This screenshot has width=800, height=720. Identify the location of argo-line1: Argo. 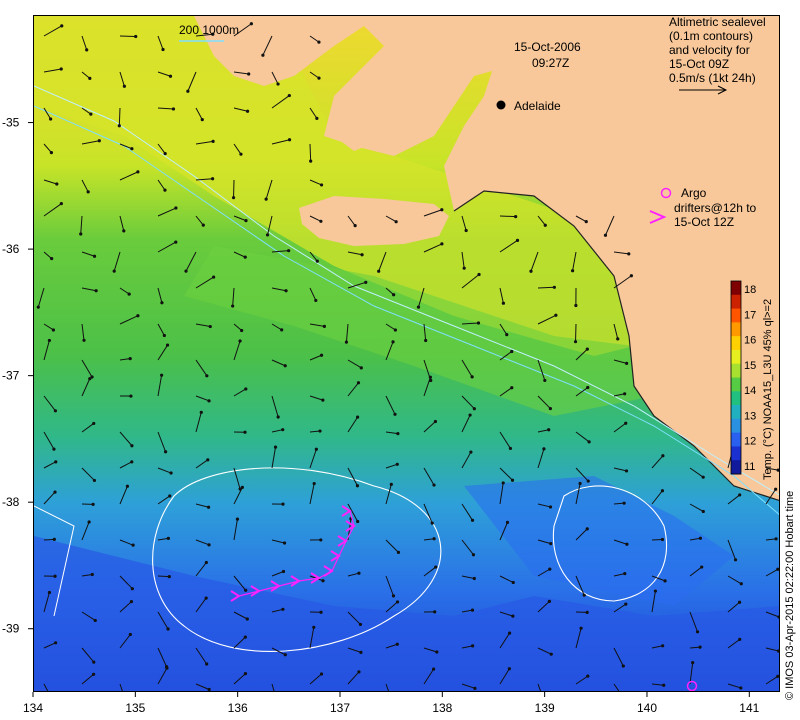
(694, 193).